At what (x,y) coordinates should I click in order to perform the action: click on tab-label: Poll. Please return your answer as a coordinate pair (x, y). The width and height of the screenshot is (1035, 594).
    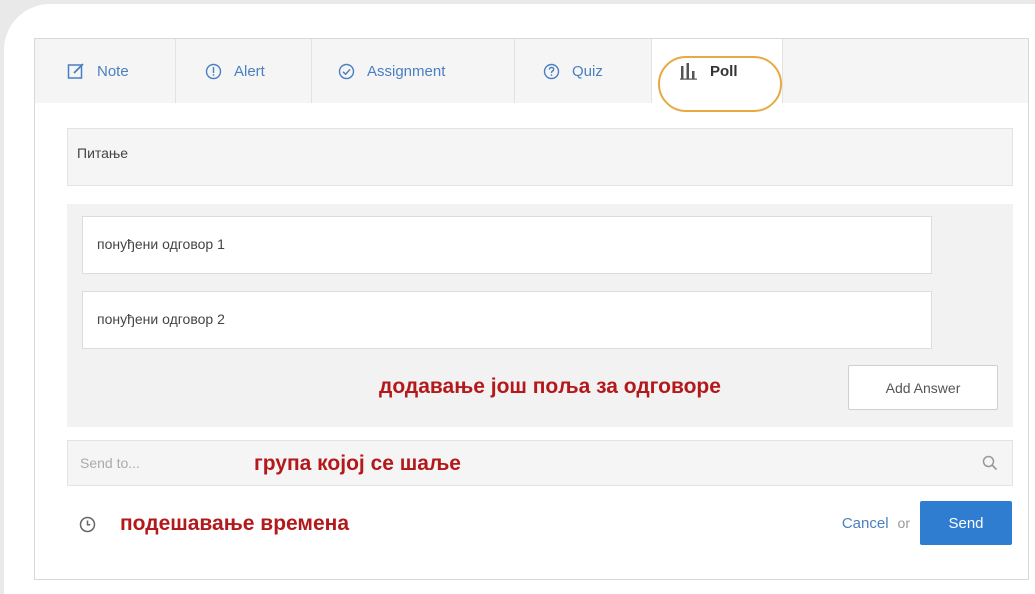
    Looking at the image, I should click on (724, 71).